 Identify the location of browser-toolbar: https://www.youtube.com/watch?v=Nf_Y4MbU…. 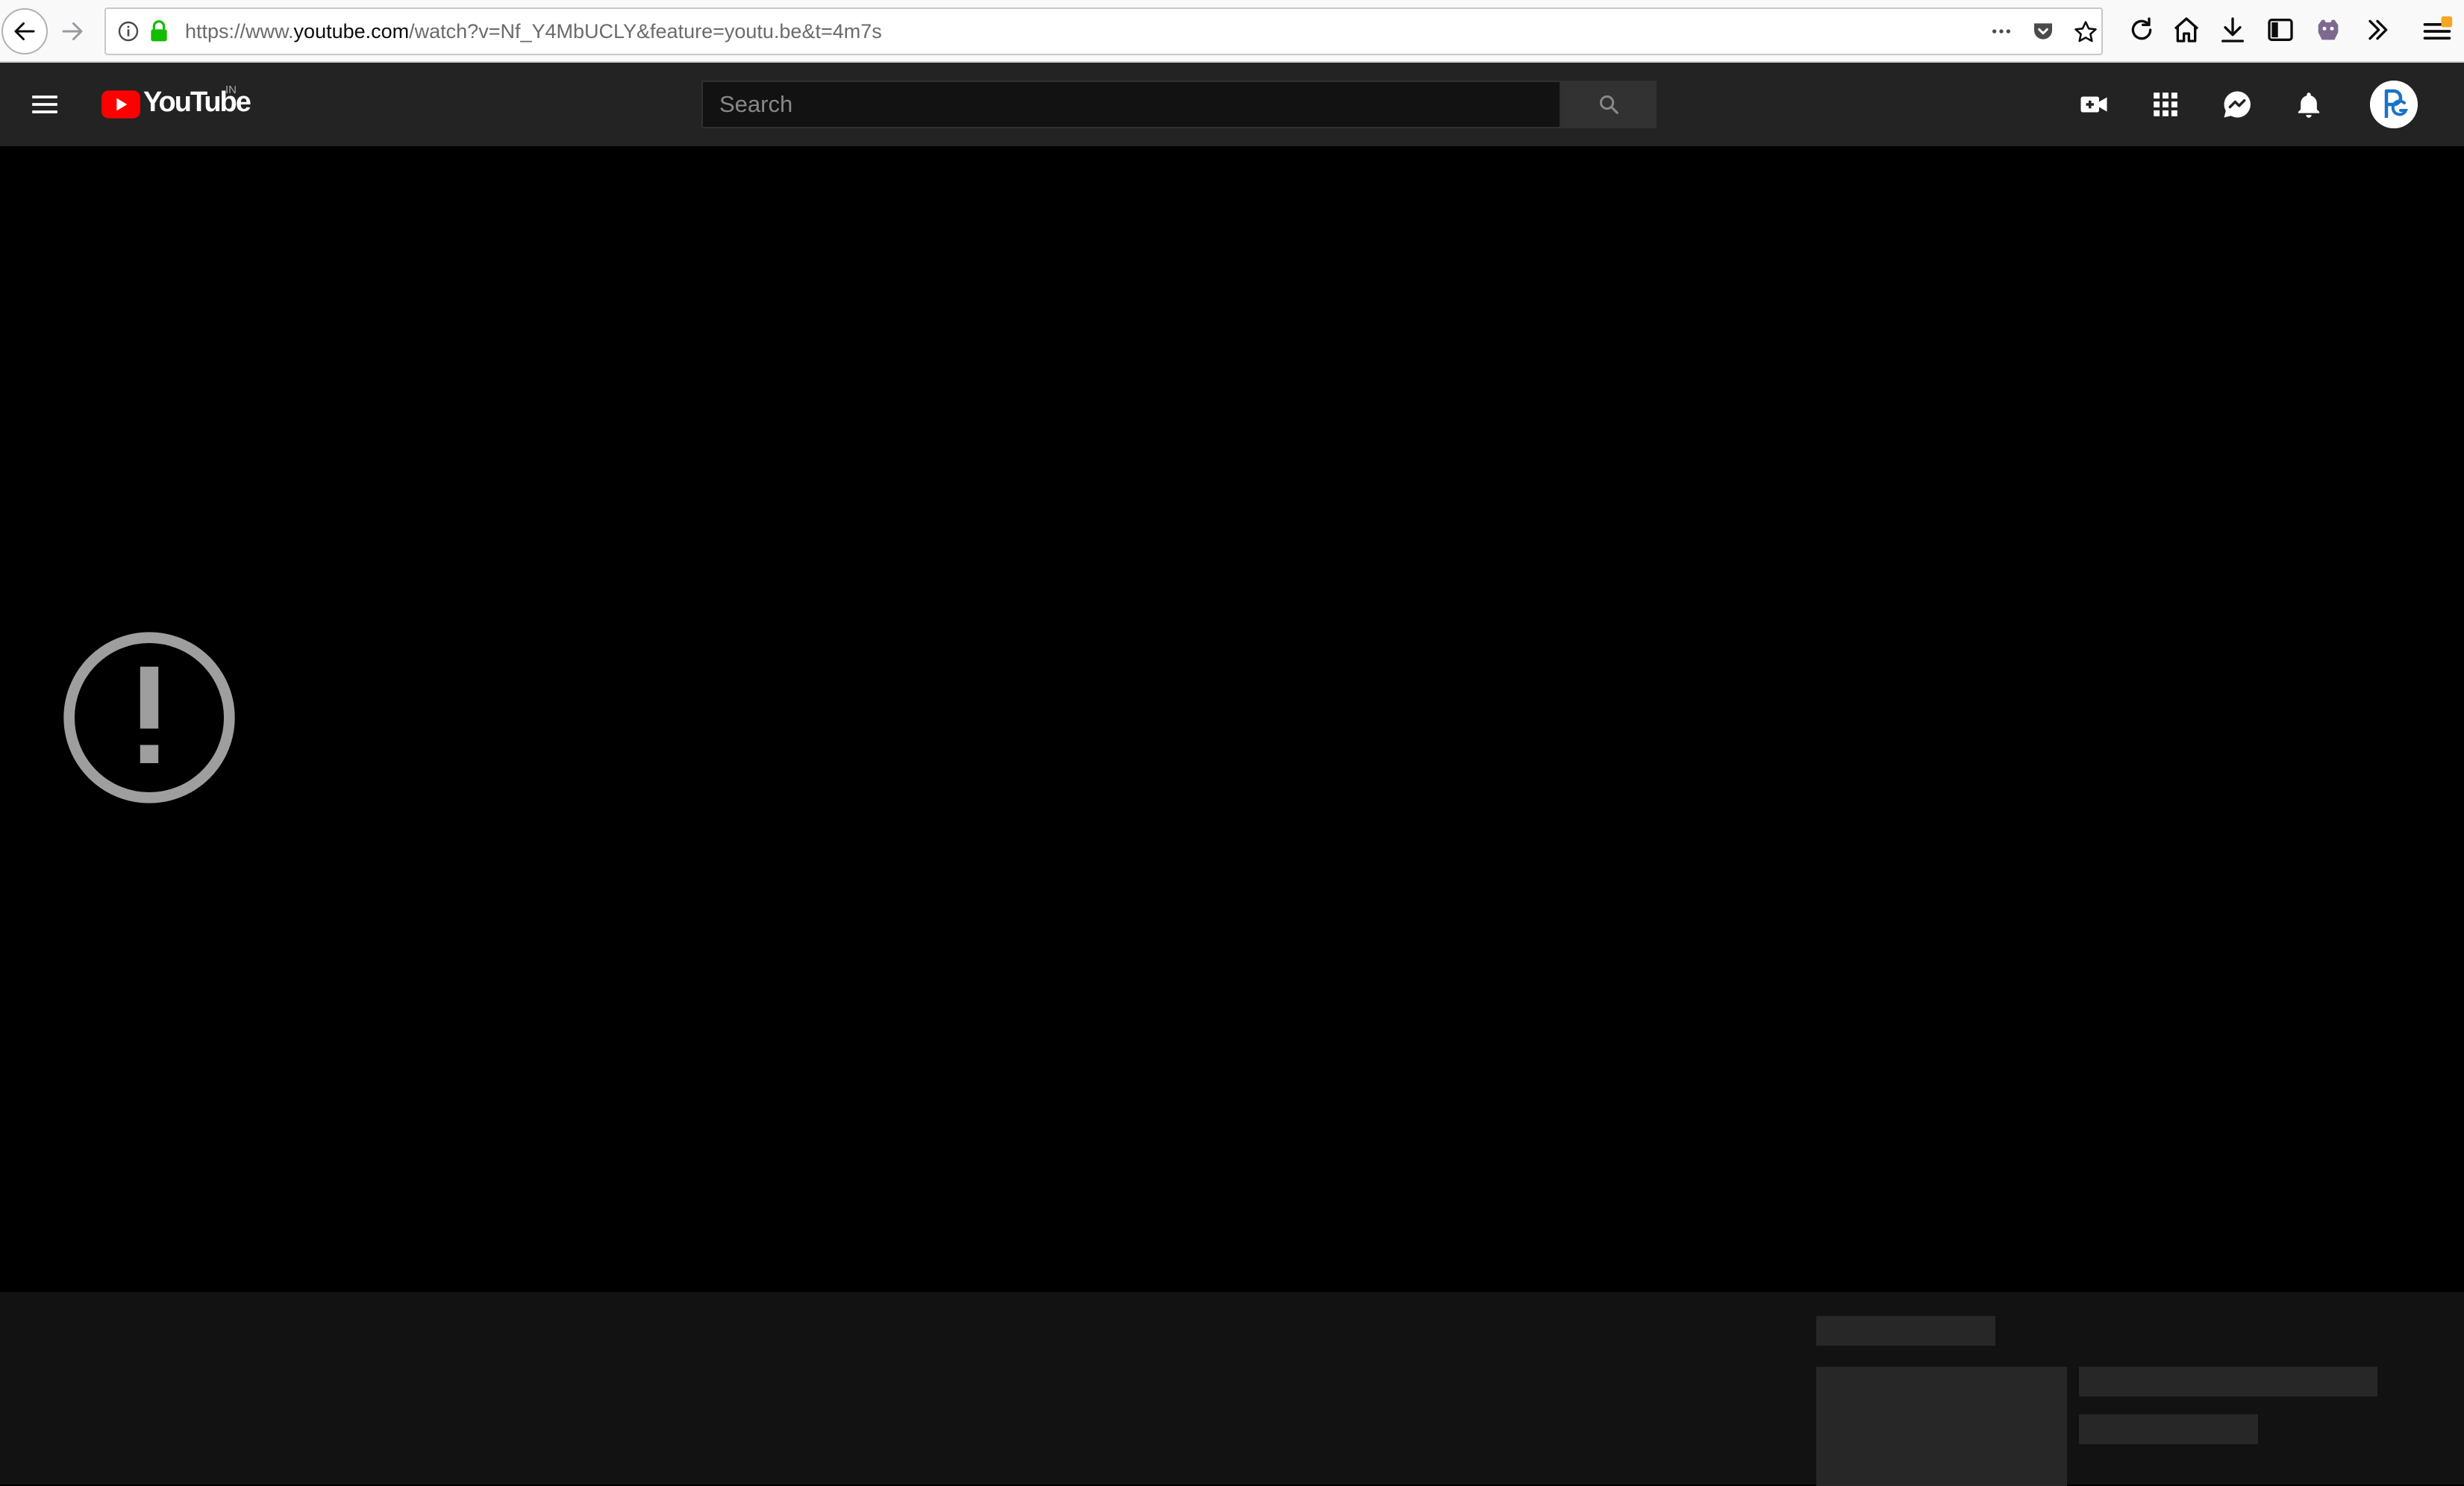
(1232, 31).